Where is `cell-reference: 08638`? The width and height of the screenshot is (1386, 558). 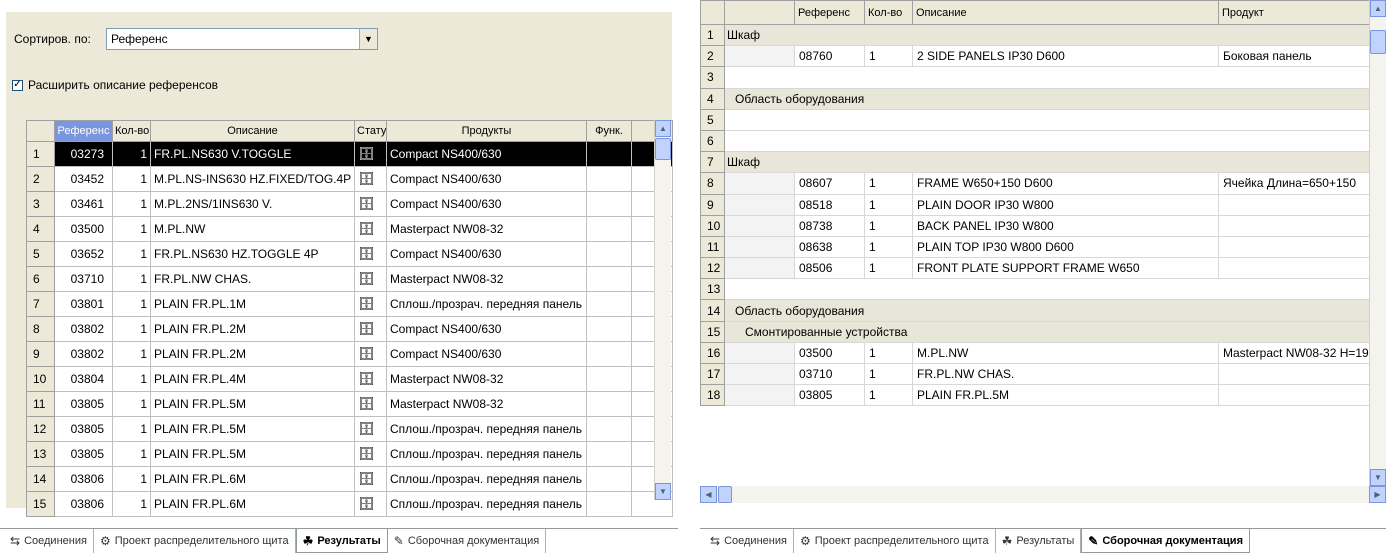 cell-reference: 08638 is located at coordinates (829, 247).